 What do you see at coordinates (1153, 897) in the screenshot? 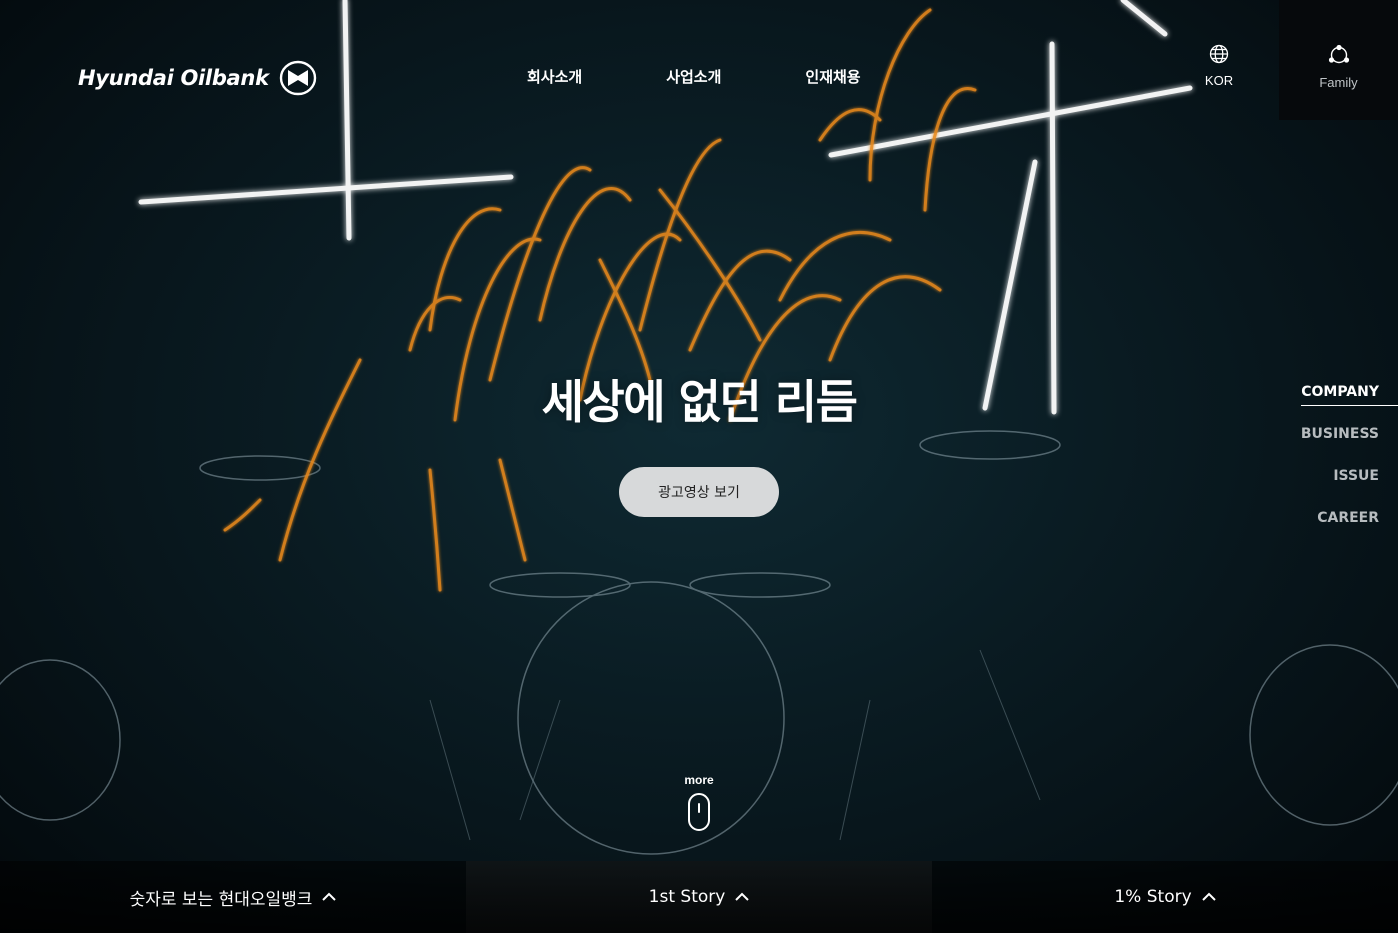
I see `bottom-tab-label: 1% Story` at bounding box center [1153, 897].